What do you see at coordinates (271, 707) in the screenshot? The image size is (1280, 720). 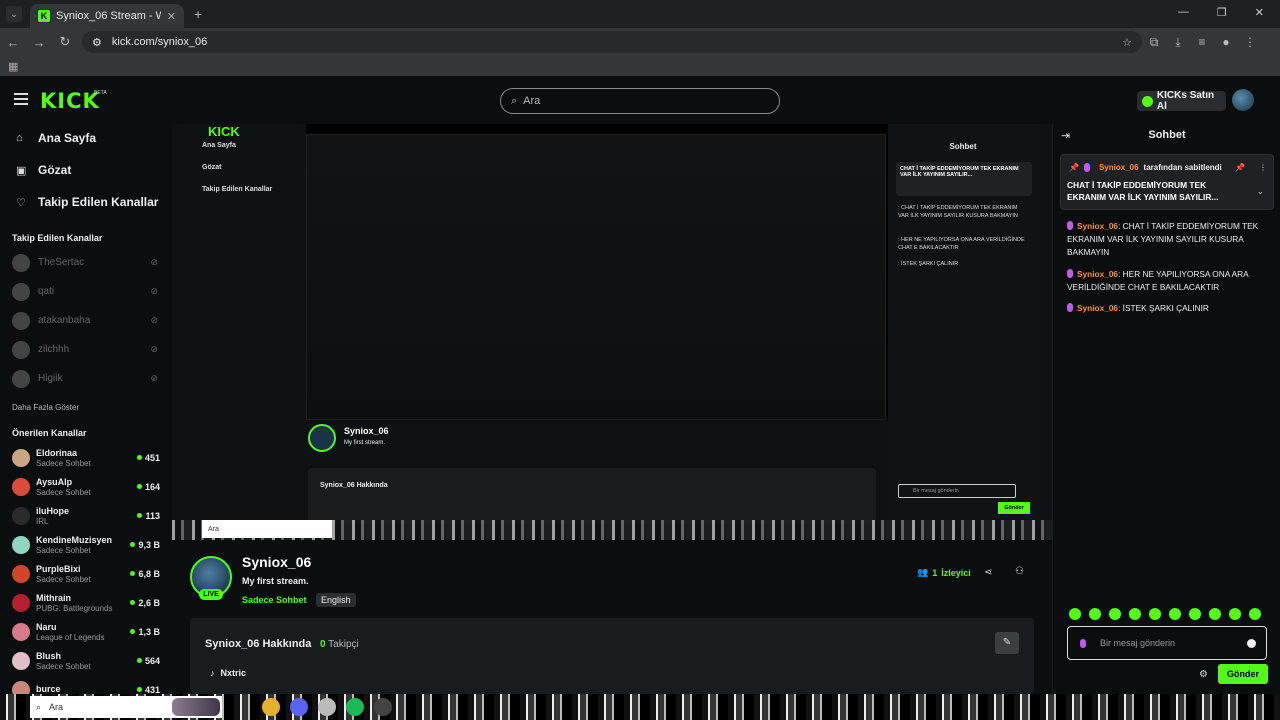 I see `chrome-icon` at bounding box center [271, 707].